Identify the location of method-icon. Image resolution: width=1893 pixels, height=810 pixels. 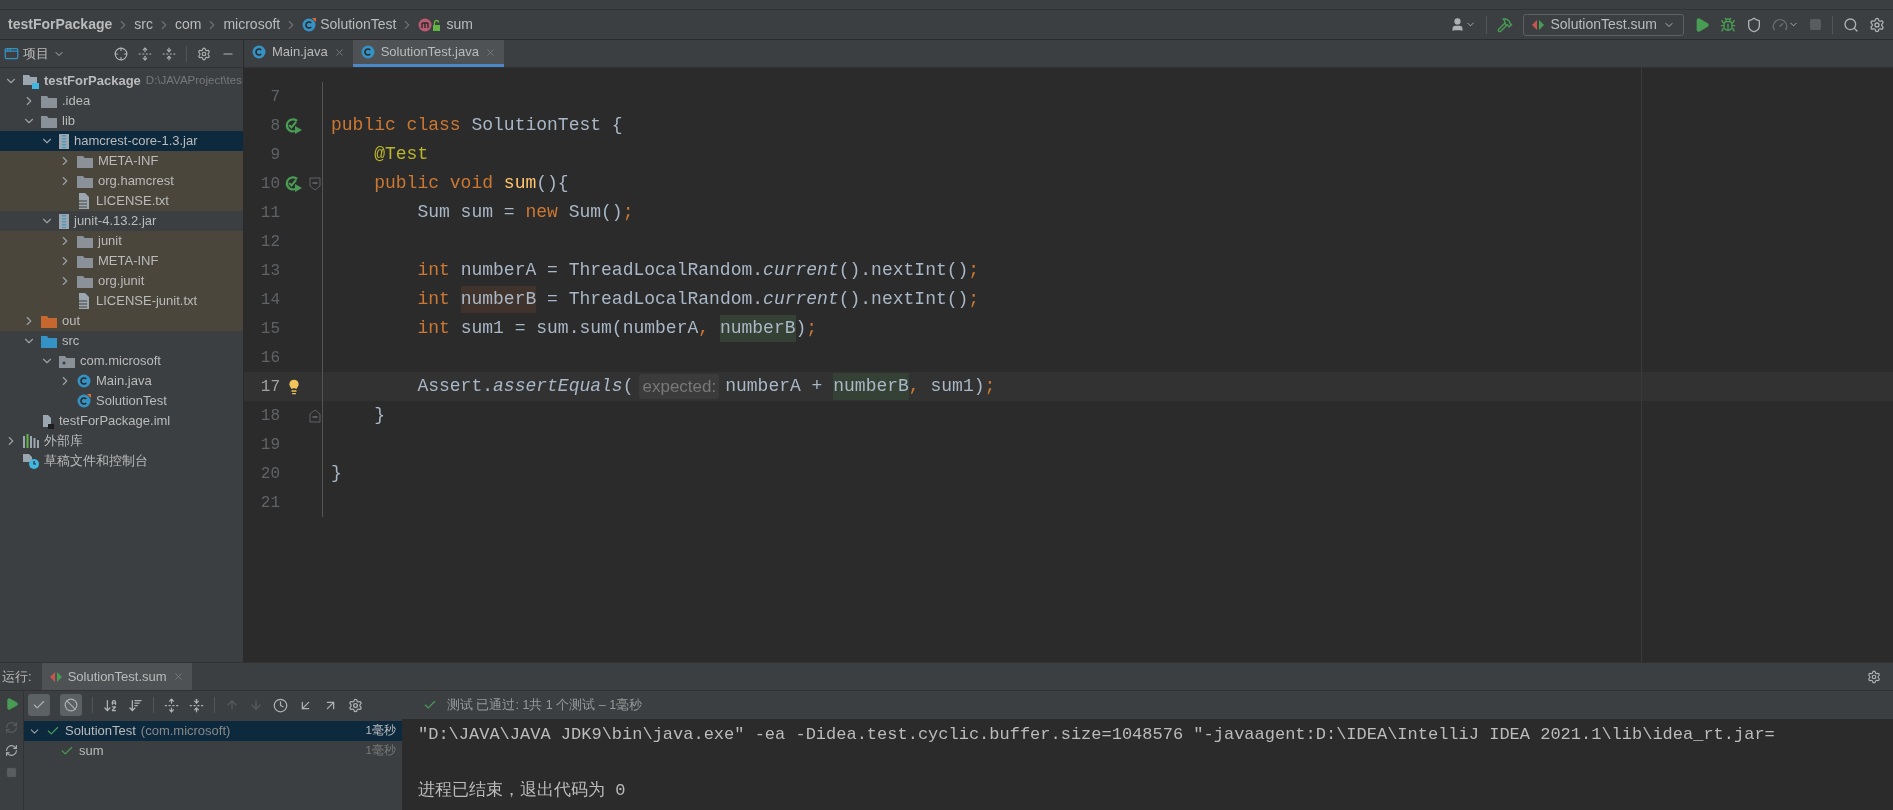
(430, 24).